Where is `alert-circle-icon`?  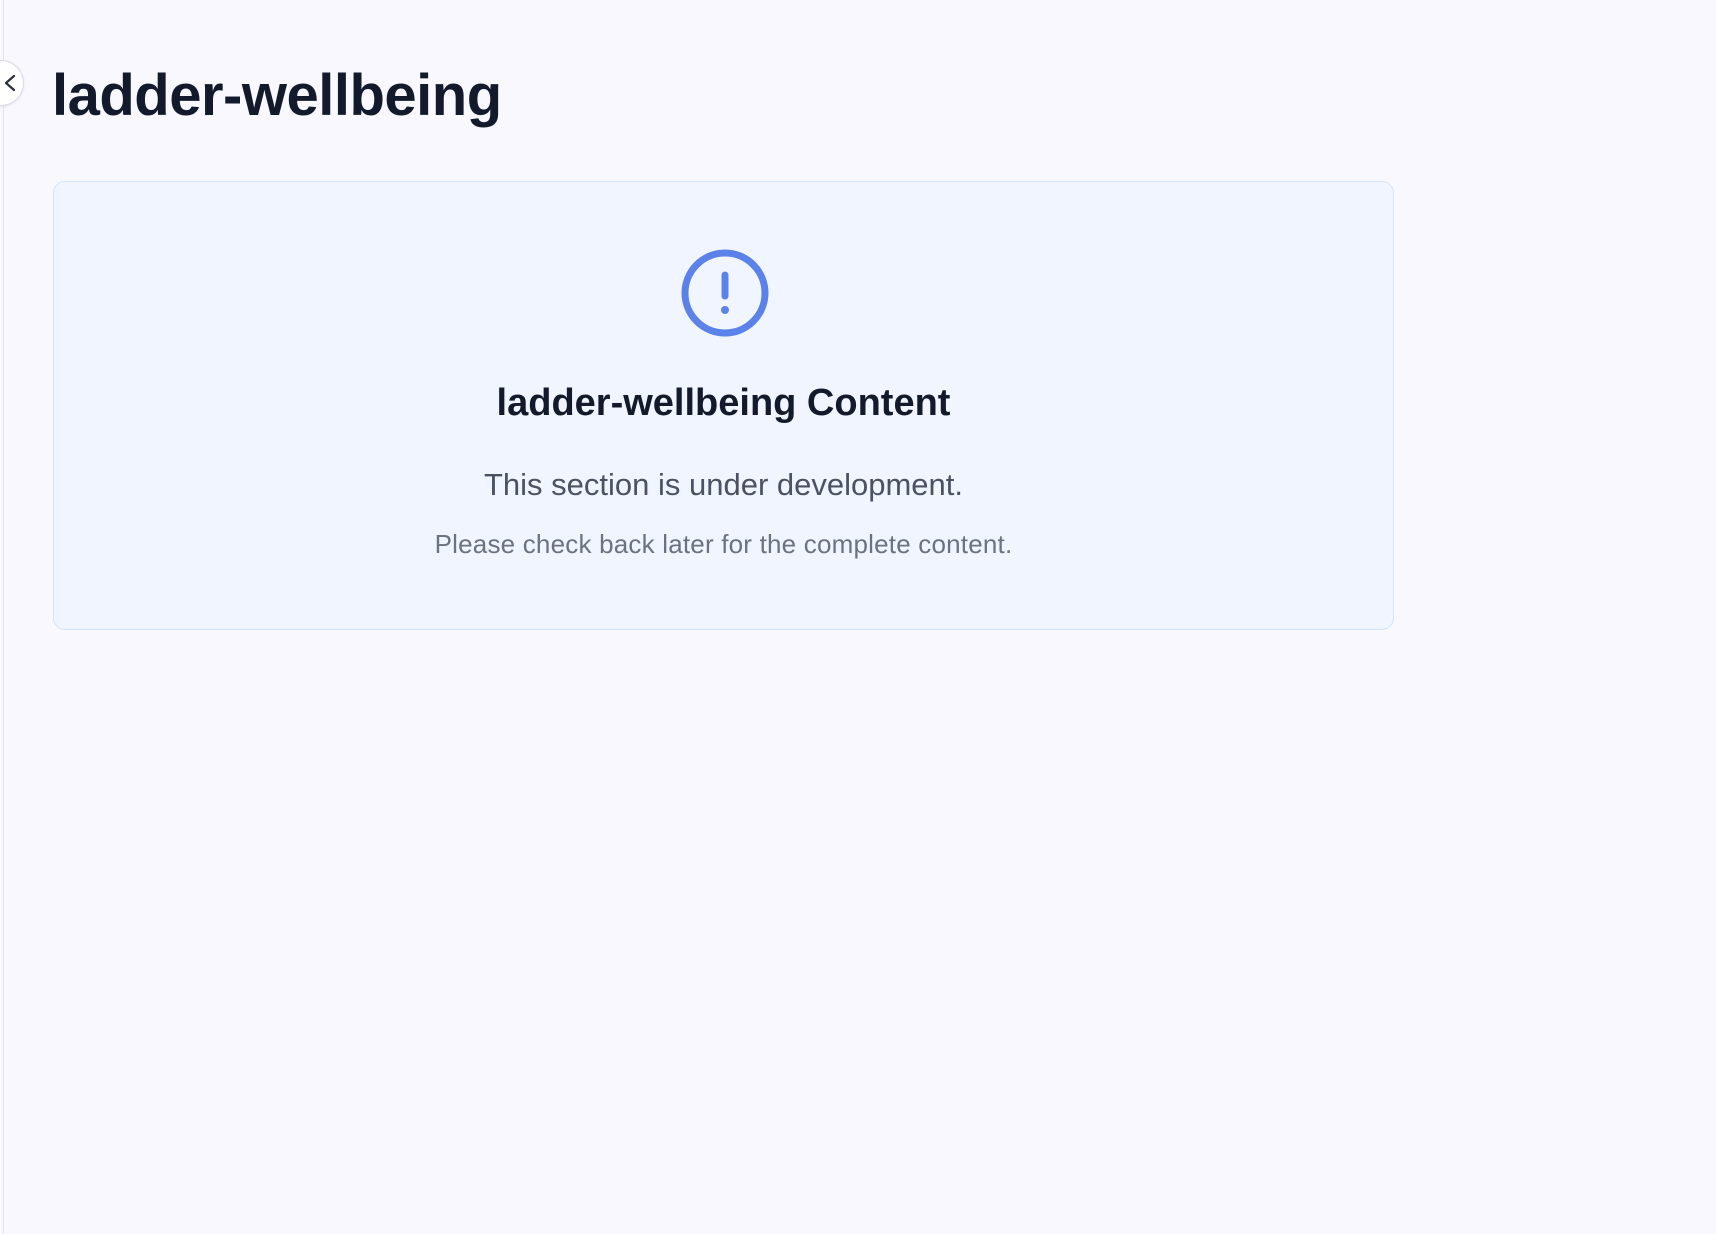
alert-circle-icon is located at coordinates (725, 293).